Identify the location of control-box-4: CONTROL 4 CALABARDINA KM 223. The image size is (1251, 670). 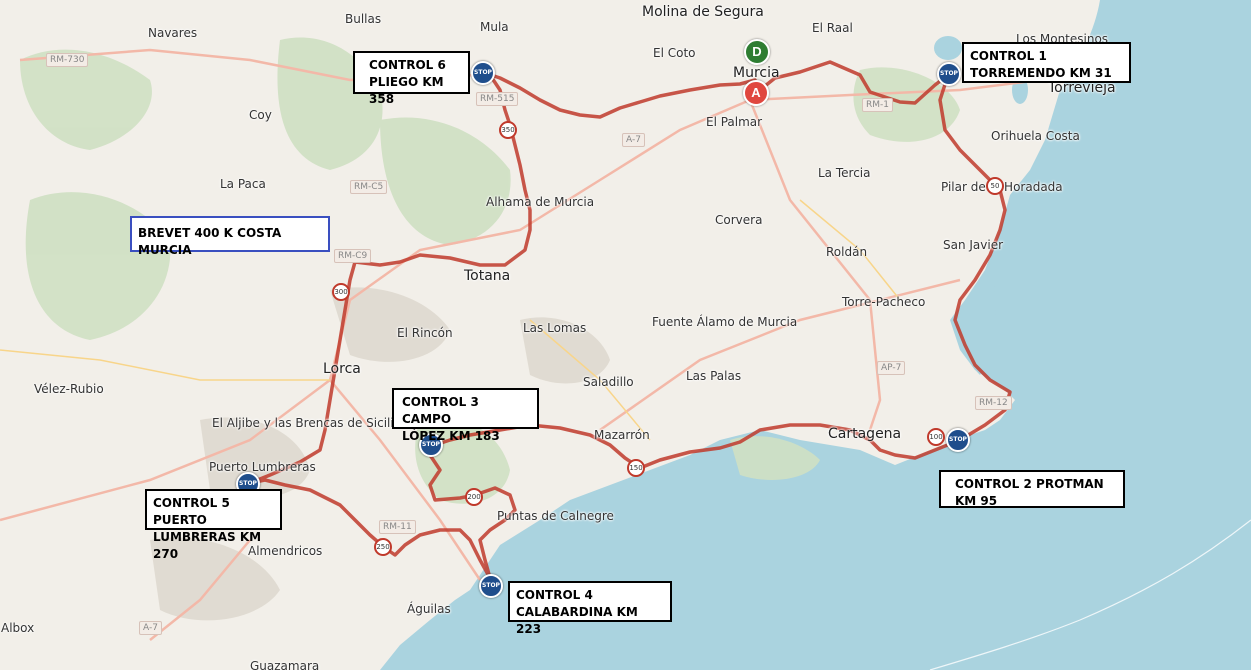
(590, 608).